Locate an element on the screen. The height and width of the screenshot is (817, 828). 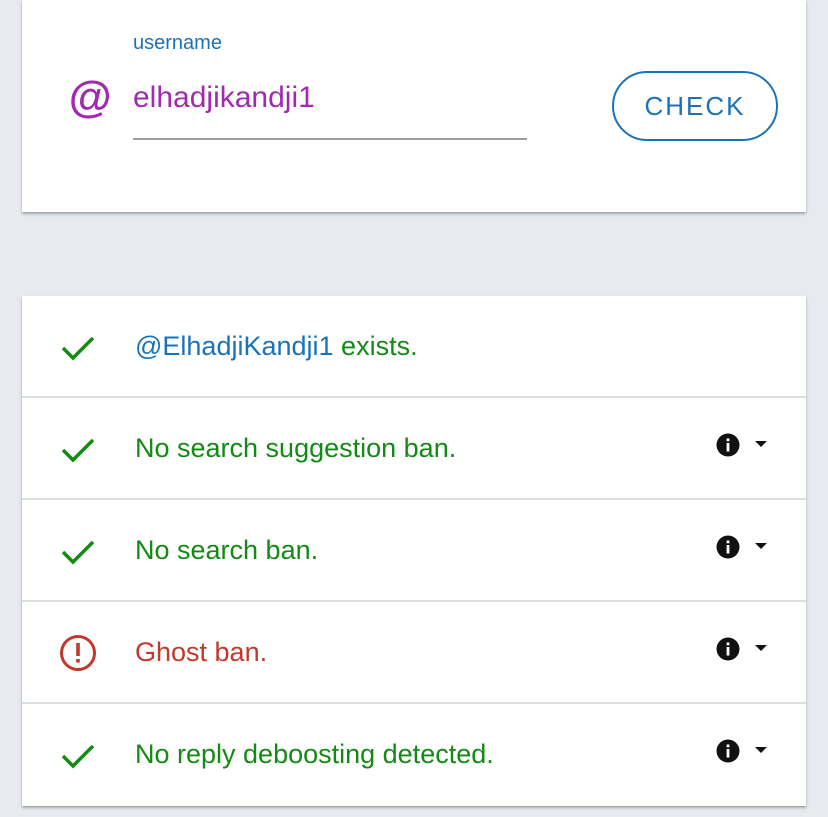
result-message: No reply deboosting detected. is located at coordinates (314, 754).